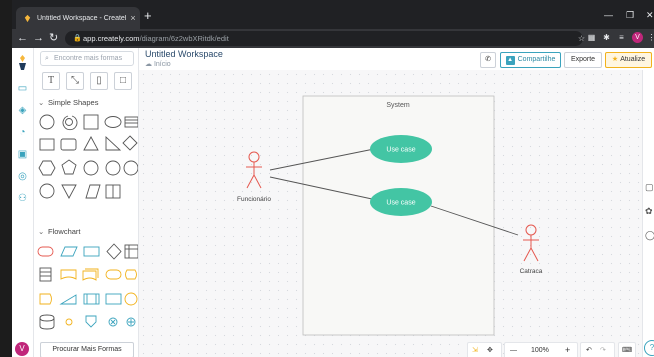 Image resolution: width=654 pixels, height=357 pixels. Describe the element at coordinates (87, 349) in the screenshot. I see `more-shapes-button: Procurar Mais Formas` at that location.